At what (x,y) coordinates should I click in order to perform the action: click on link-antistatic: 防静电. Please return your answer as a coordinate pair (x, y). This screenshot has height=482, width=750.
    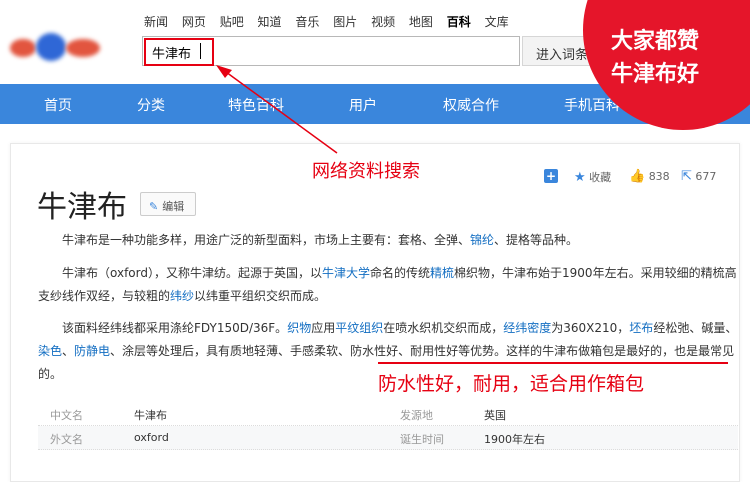
    Looking at the image, I should click on (92, 351).